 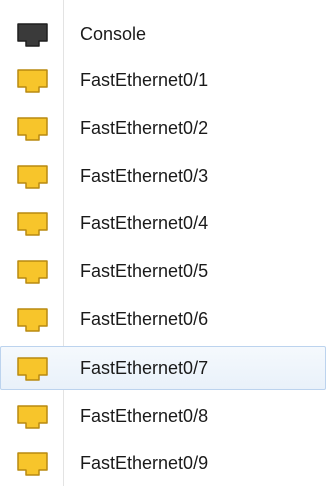 I want to click on menu-item-fastethernet0-7: FastEthernet0/7, so click(x=163, y=368).